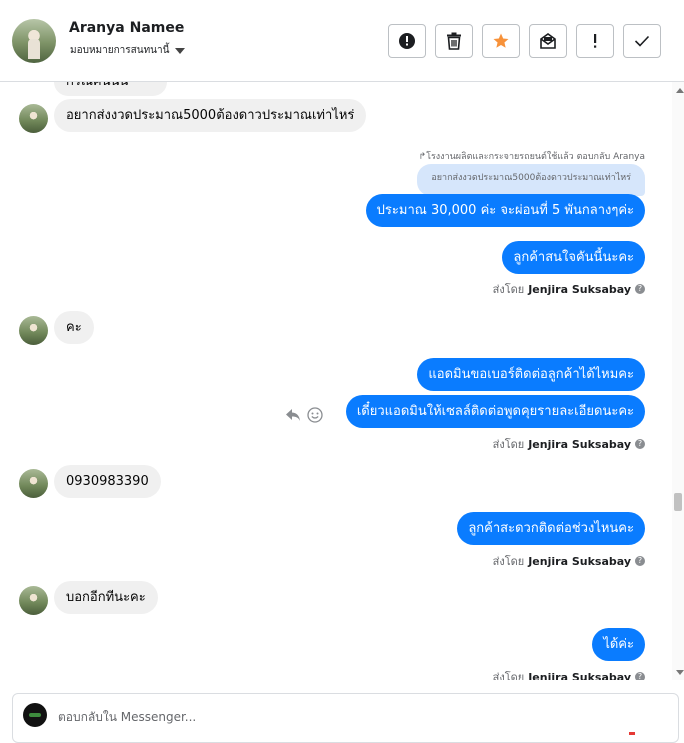 The height and width of the screenshot is (743, 684). Describe the element at coordinates (126, 28) in the screenshot. I see `contact-name: Aranya Namee` at that location.